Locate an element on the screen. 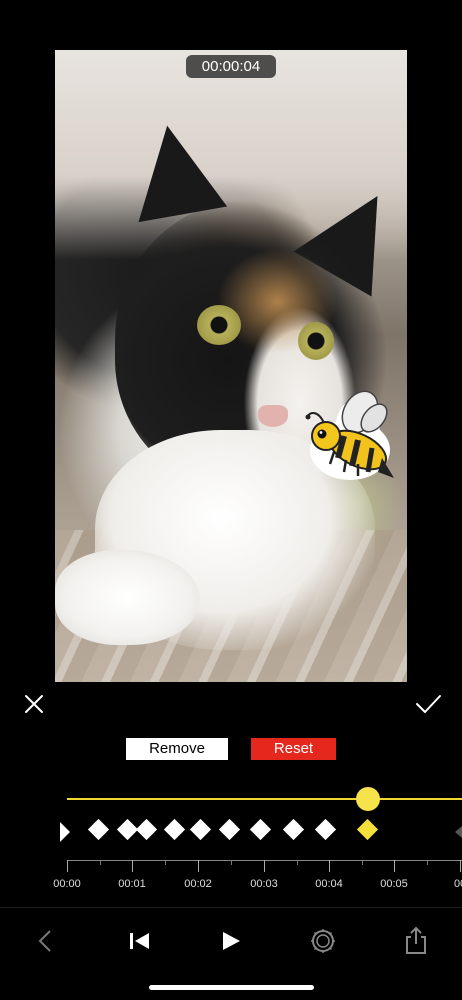 This screenshot has height=1000, width=462. play-icon is located at coordinates (230, 941).